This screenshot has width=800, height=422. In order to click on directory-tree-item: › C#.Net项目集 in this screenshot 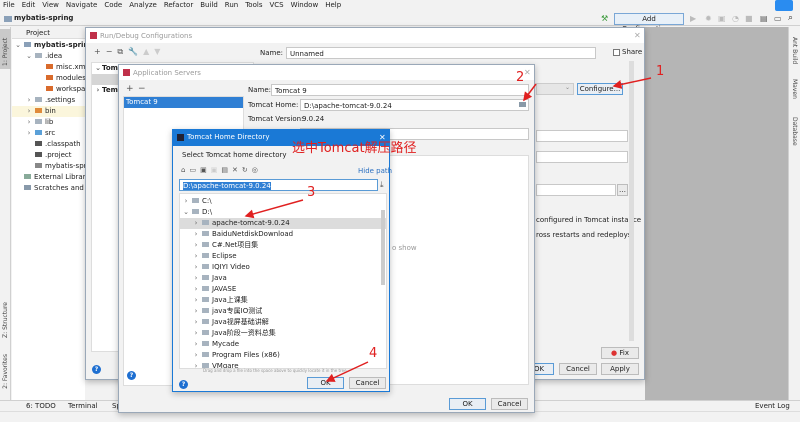, I will do `click(283, 245)`.